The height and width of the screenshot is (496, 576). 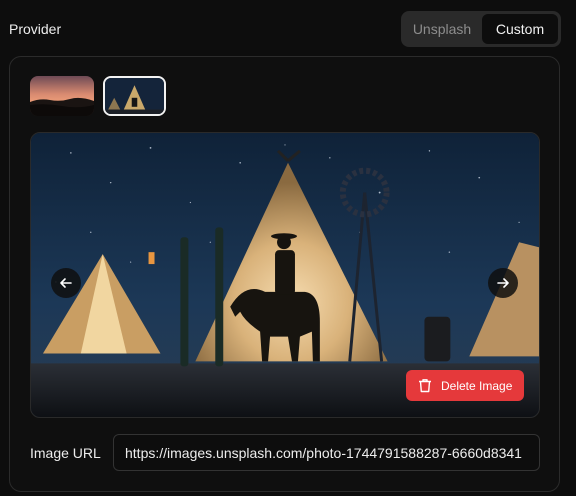 I want to click on provider-unsplash-button: Unsplash, so click(x=442, y=29).